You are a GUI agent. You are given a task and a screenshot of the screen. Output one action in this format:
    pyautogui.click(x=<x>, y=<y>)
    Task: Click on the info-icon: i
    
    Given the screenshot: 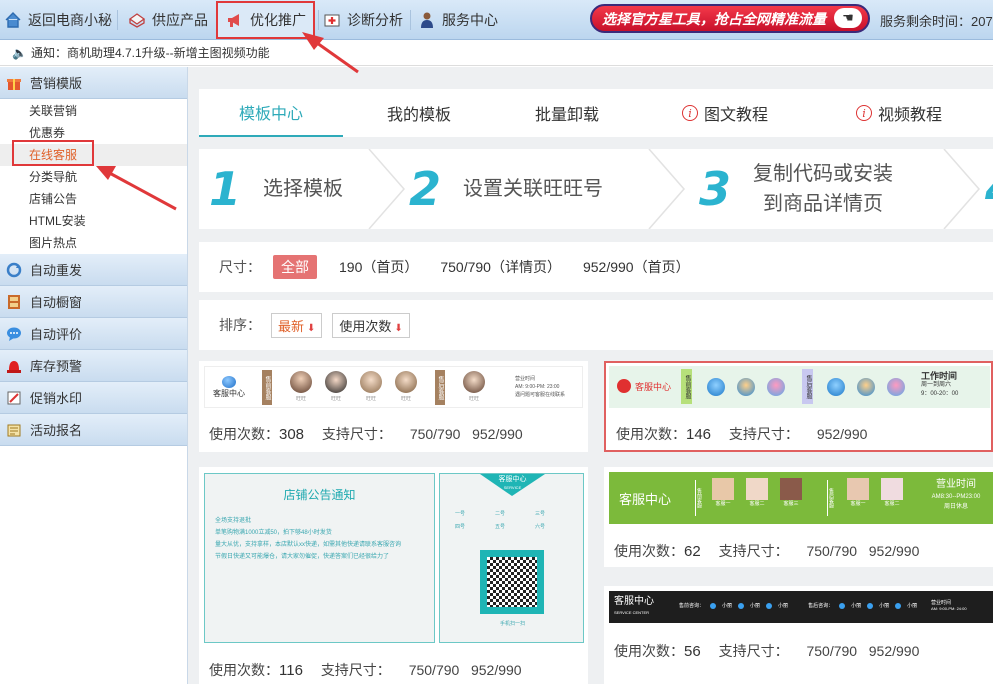 What is the action you would take?
    pyautogui.click(x=863, y=113)
    